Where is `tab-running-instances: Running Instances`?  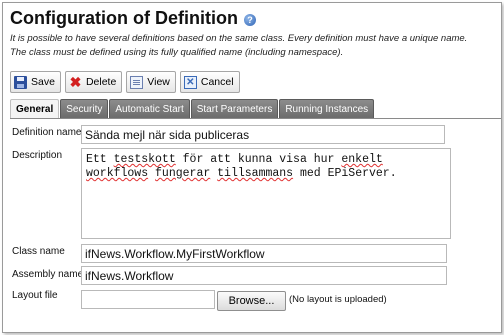
tab-running-instances: Running Instances is located at coordinates (327, 108).